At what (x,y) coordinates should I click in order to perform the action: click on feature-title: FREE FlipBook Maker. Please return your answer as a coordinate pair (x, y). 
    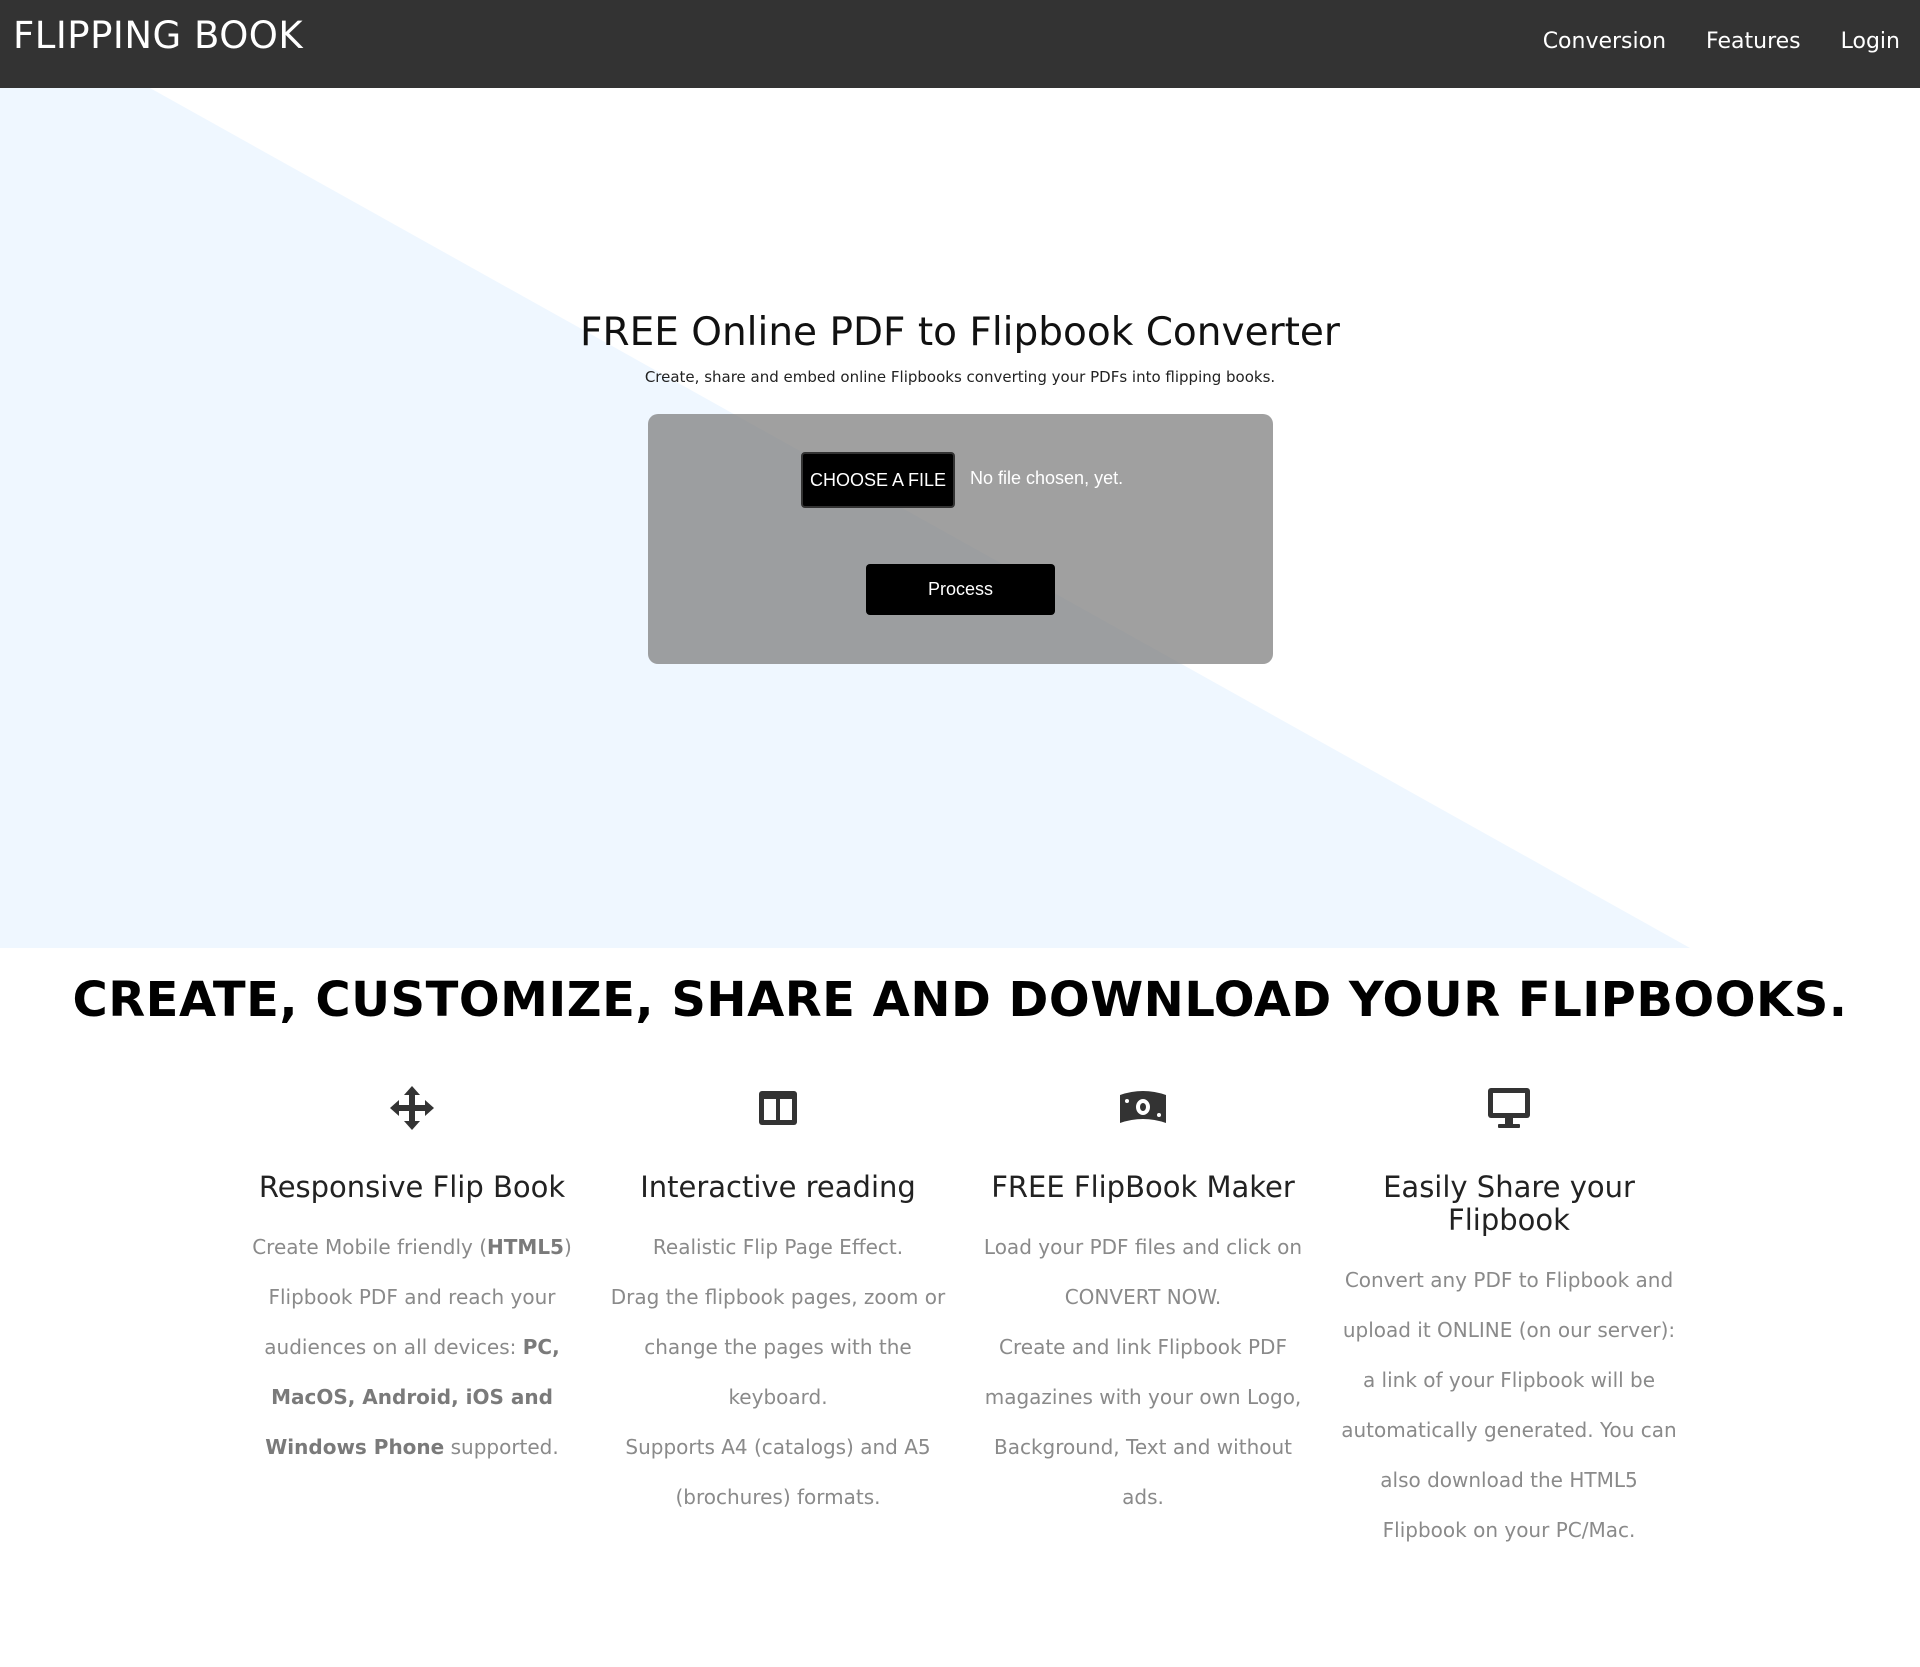
    Looking at the image, I should click on (1143, 1187).